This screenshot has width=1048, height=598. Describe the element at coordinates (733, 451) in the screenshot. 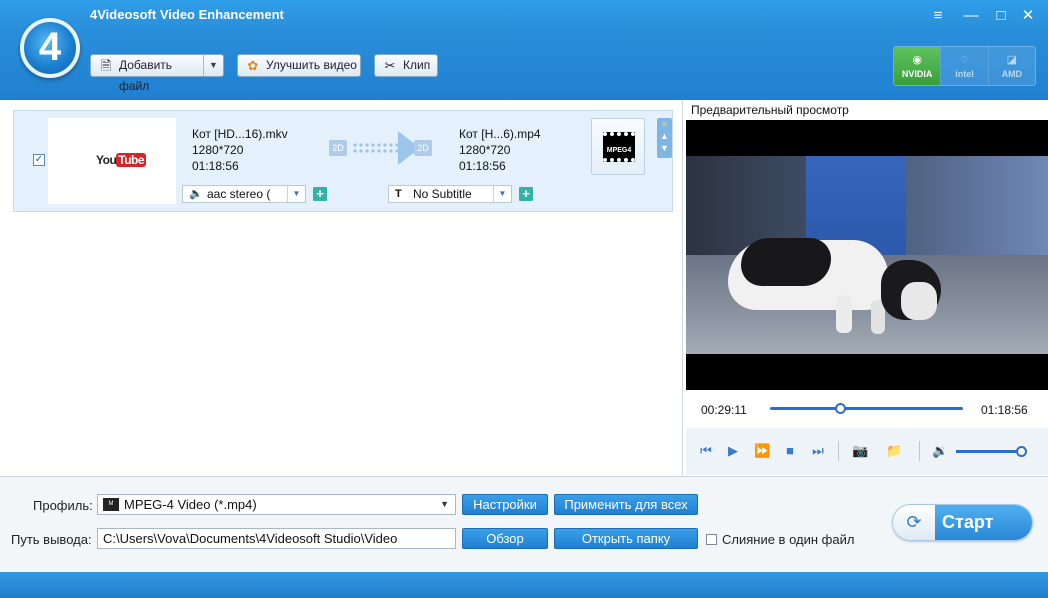

I see `play-icon: ▶` at that location.